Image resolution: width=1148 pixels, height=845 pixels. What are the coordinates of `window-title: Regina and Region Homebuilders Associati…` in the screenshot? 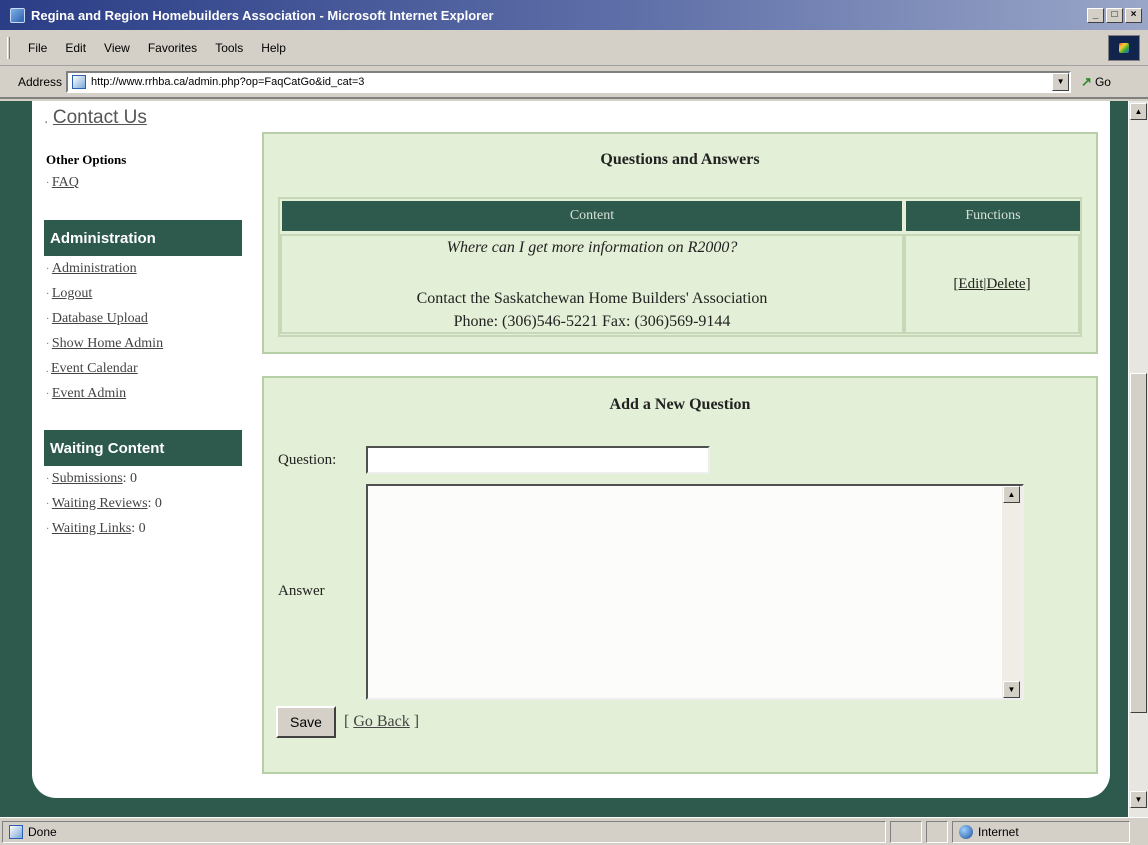 It's located at (262, 15).